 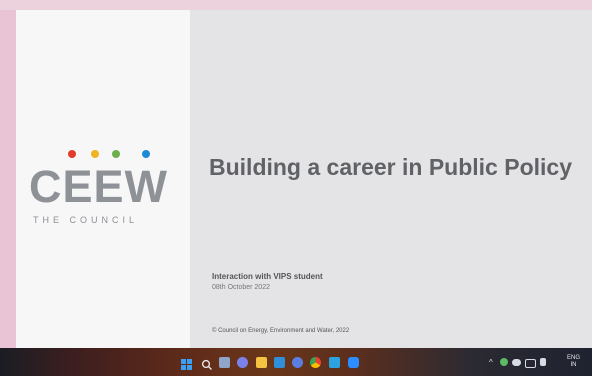 What do you see at coordinates (98, 186) in the screenshot?
I see `logo-wordmark: CEEW` at bounding box center [98, 186].